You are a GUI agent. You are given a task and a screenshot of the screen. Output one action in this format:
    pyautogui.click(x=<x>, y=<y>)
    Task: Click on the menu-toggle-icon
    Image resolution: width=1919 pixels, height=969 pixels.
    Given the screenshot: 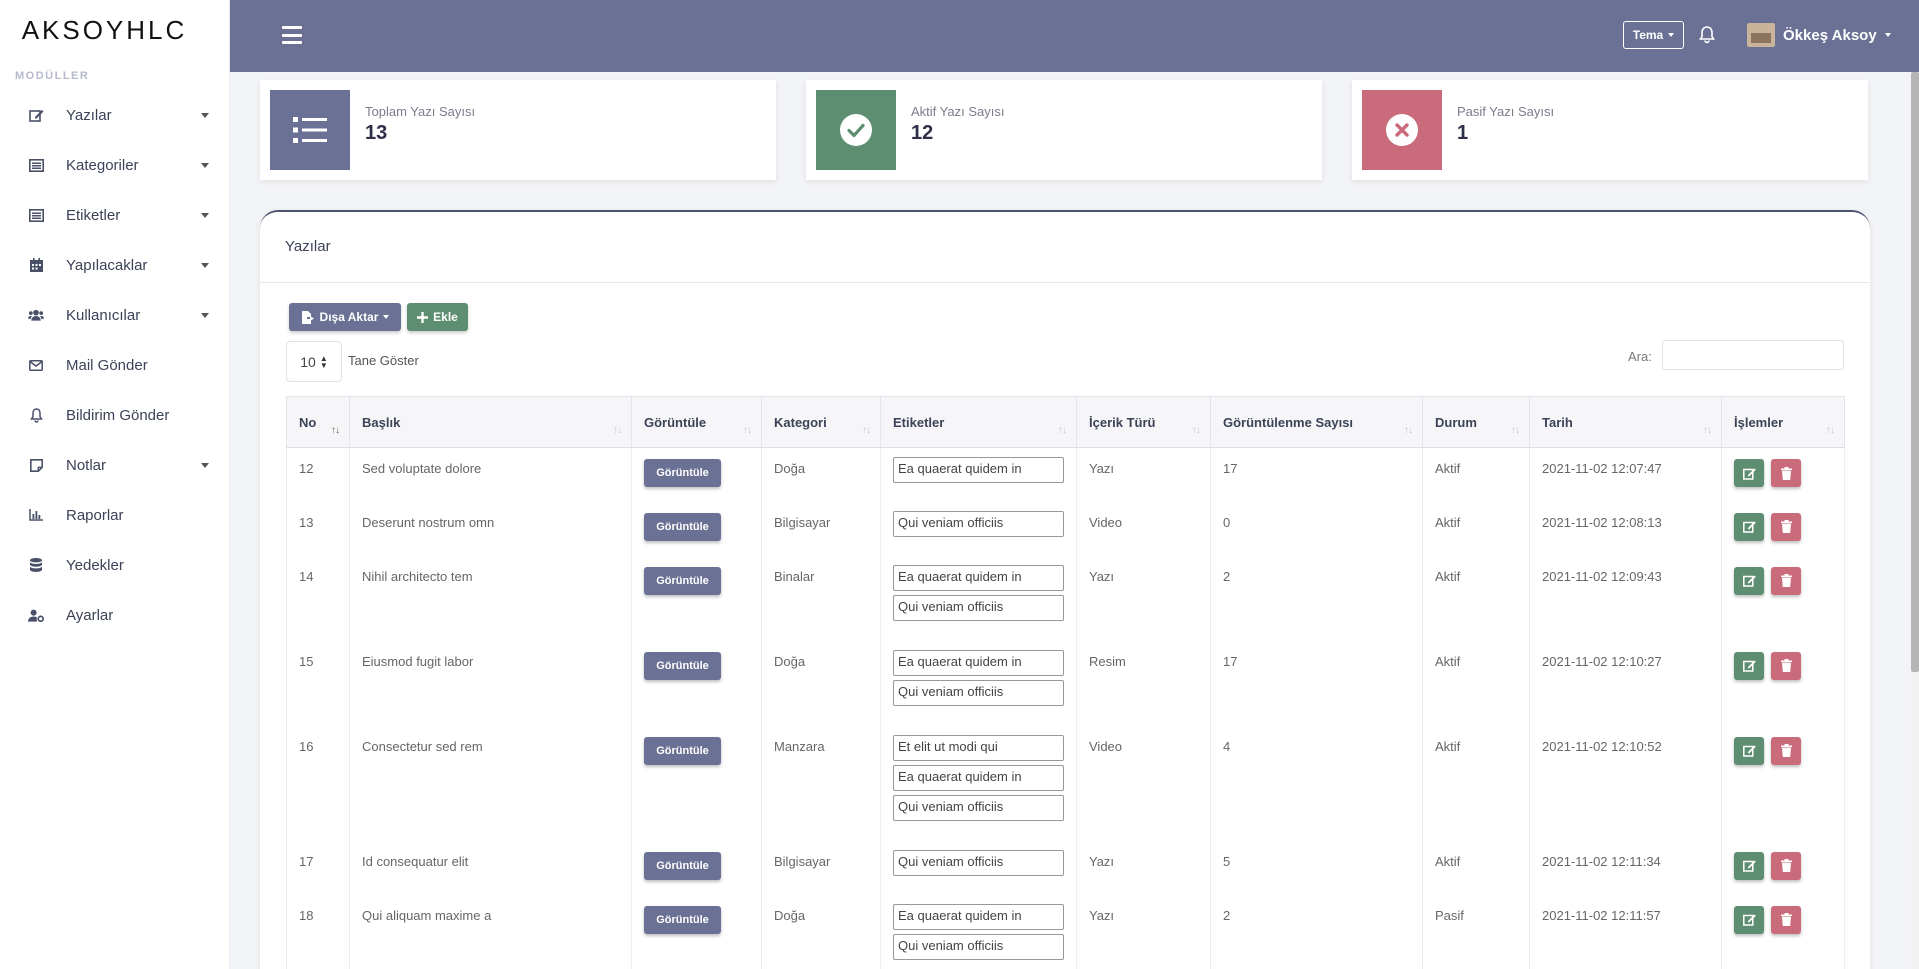 What is the action you would take?
    pyautogui.click(x=292, y=35)
    